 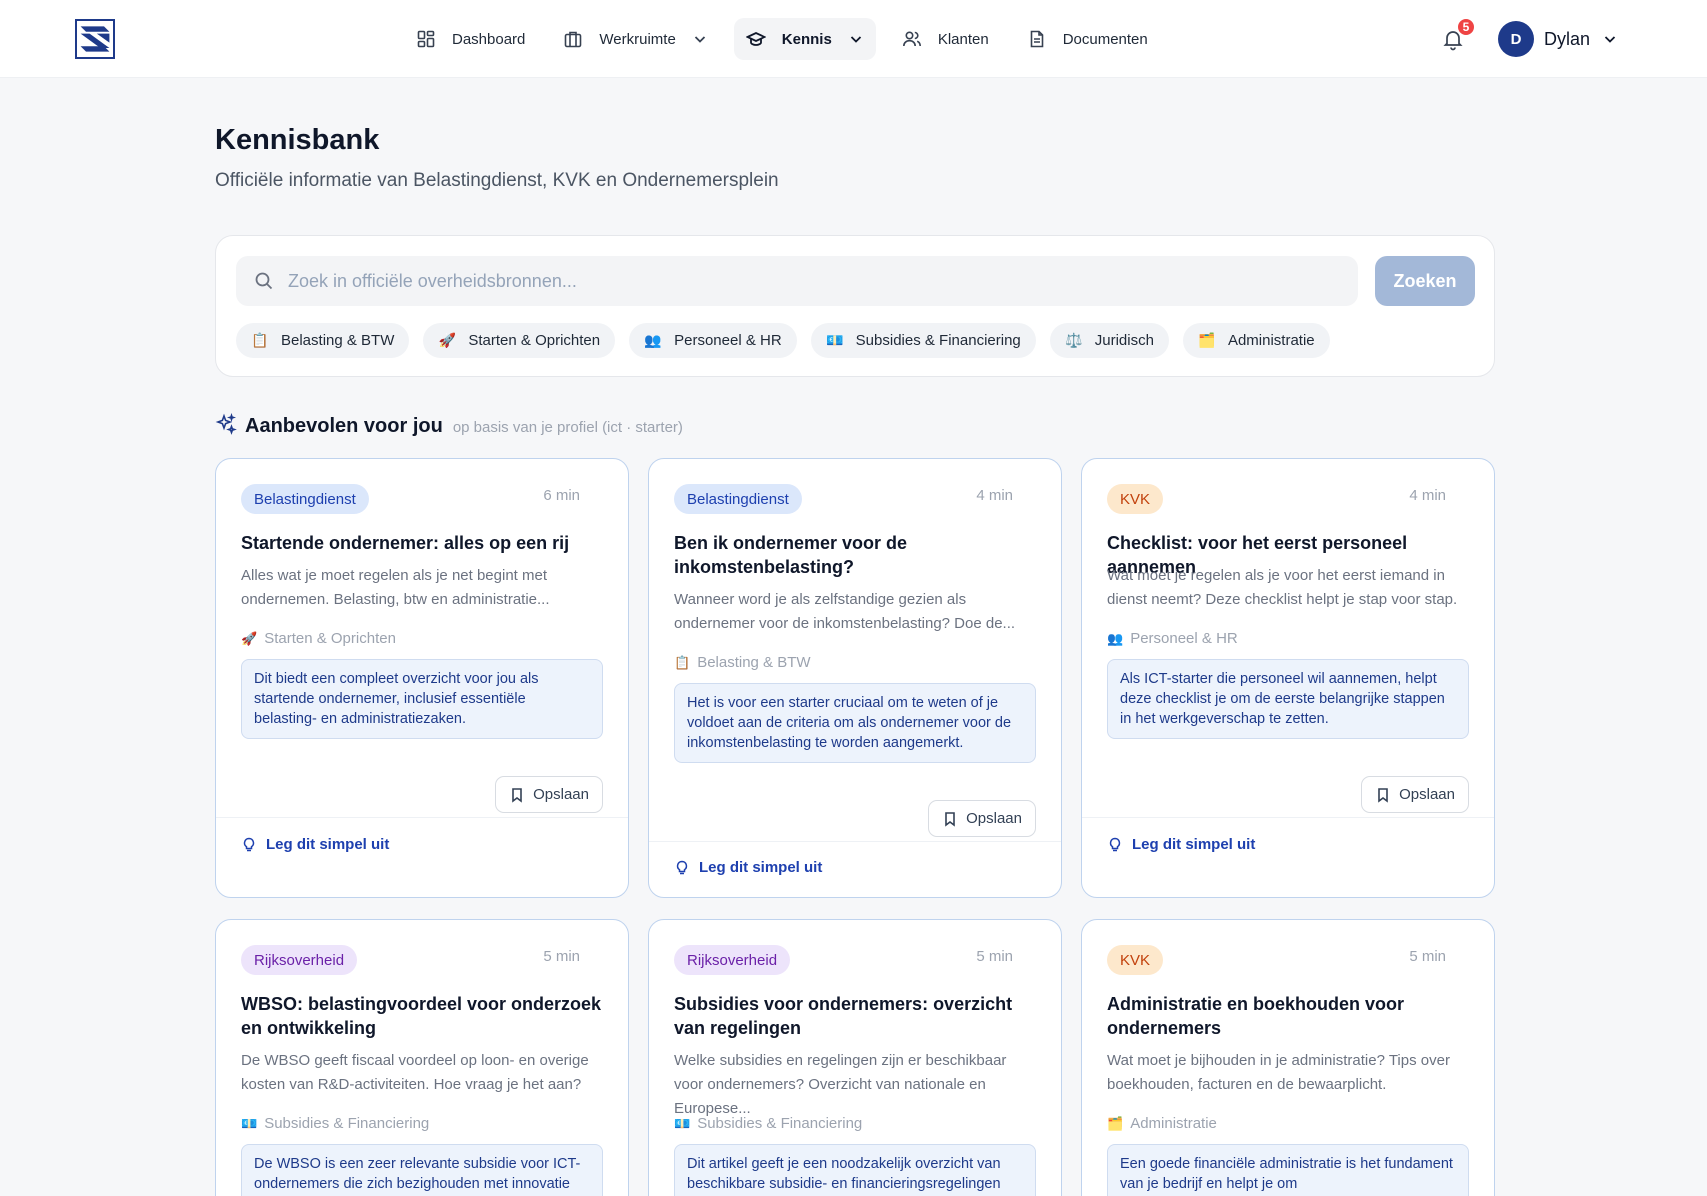 I want to click on page-title: Kennisbank, so click(x=297, y=140).